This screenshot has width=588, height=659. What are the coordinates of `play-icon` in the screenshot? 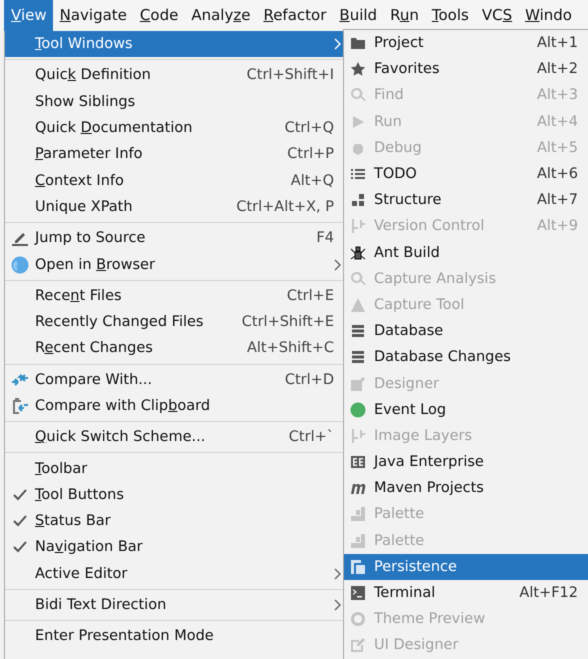 It's located at (358, 122).